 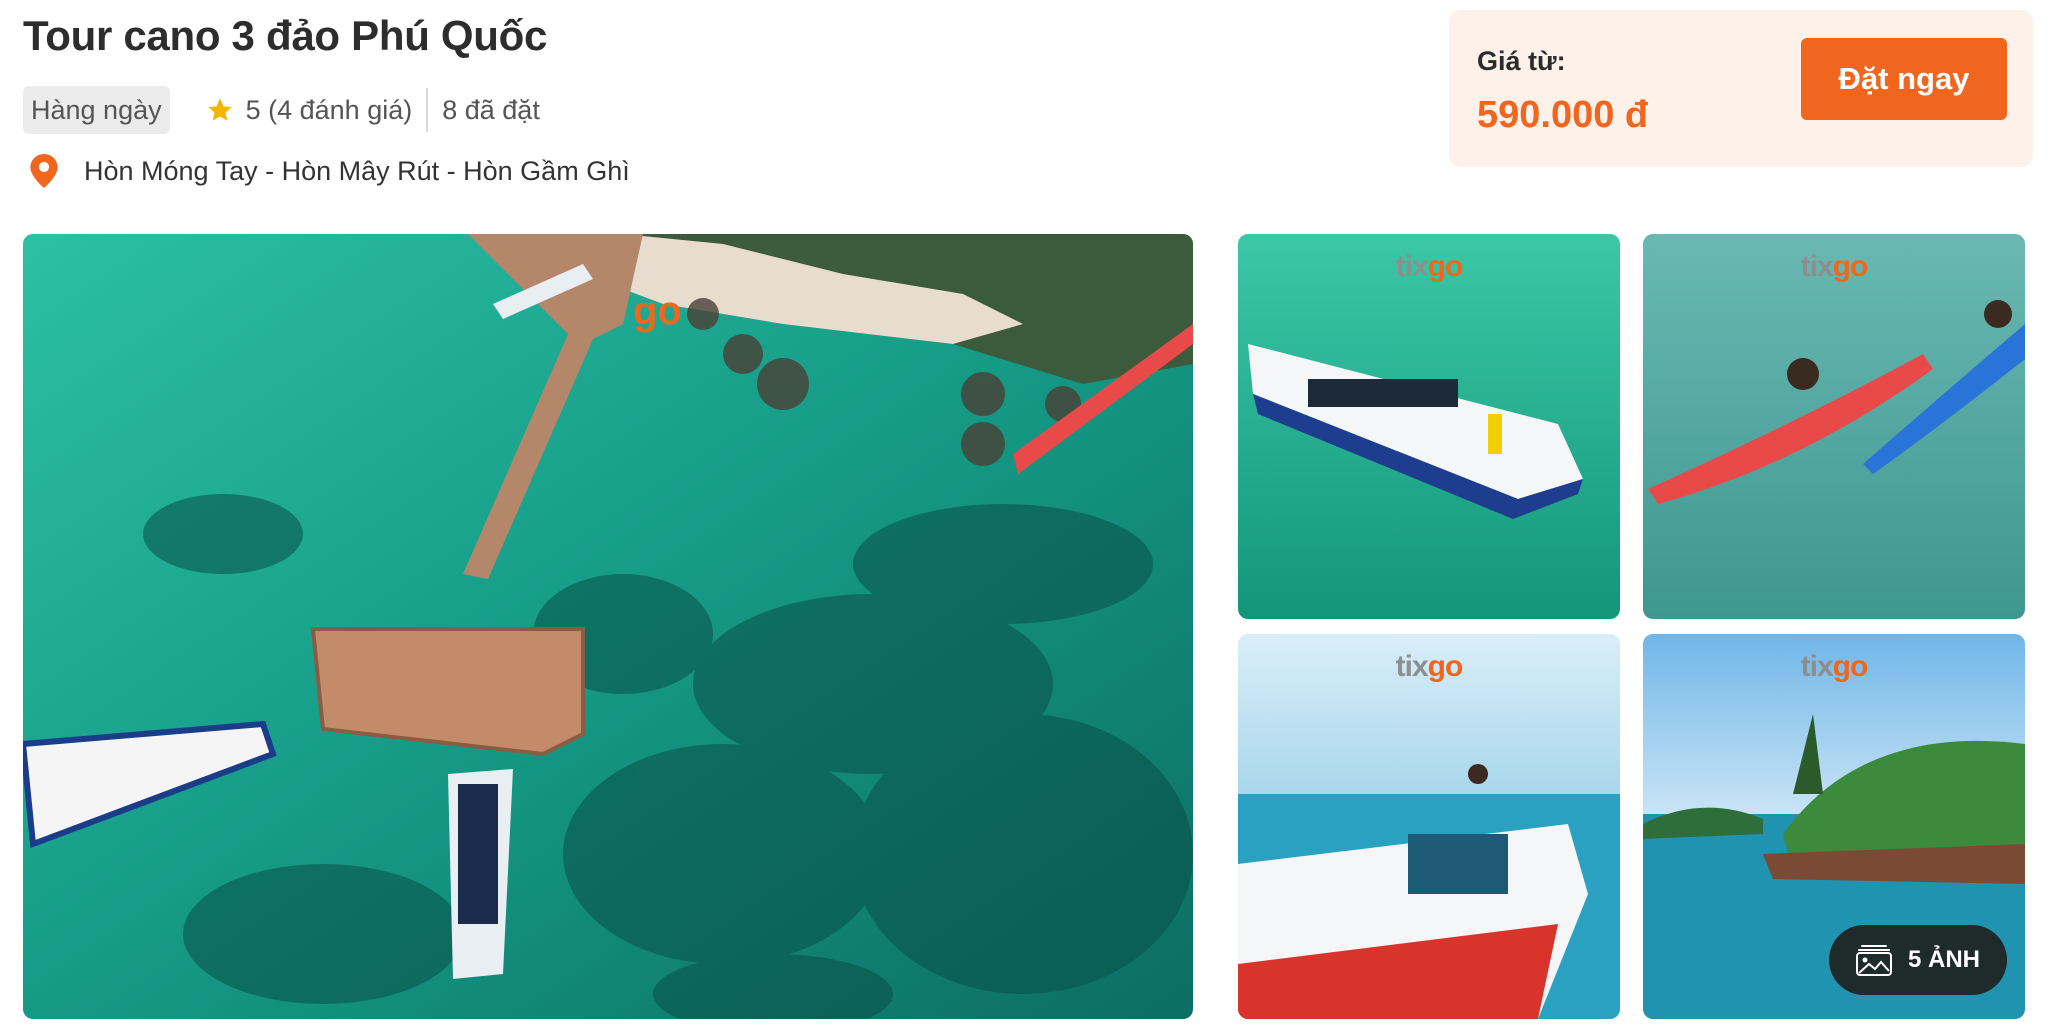 I want to click on gallery-photo-boat: tixgo, so click(x=1429, y=426).